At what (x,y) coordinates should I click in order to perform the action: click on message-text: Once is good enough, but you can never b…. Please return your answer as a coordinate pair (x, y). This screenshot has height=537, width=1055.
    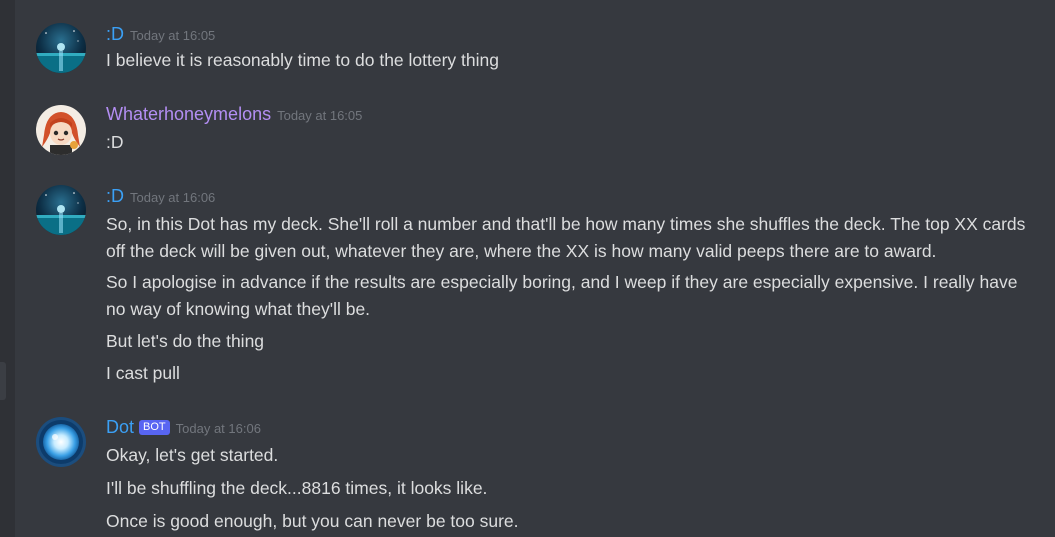
    Looking at the image, I should click on (312, 521).